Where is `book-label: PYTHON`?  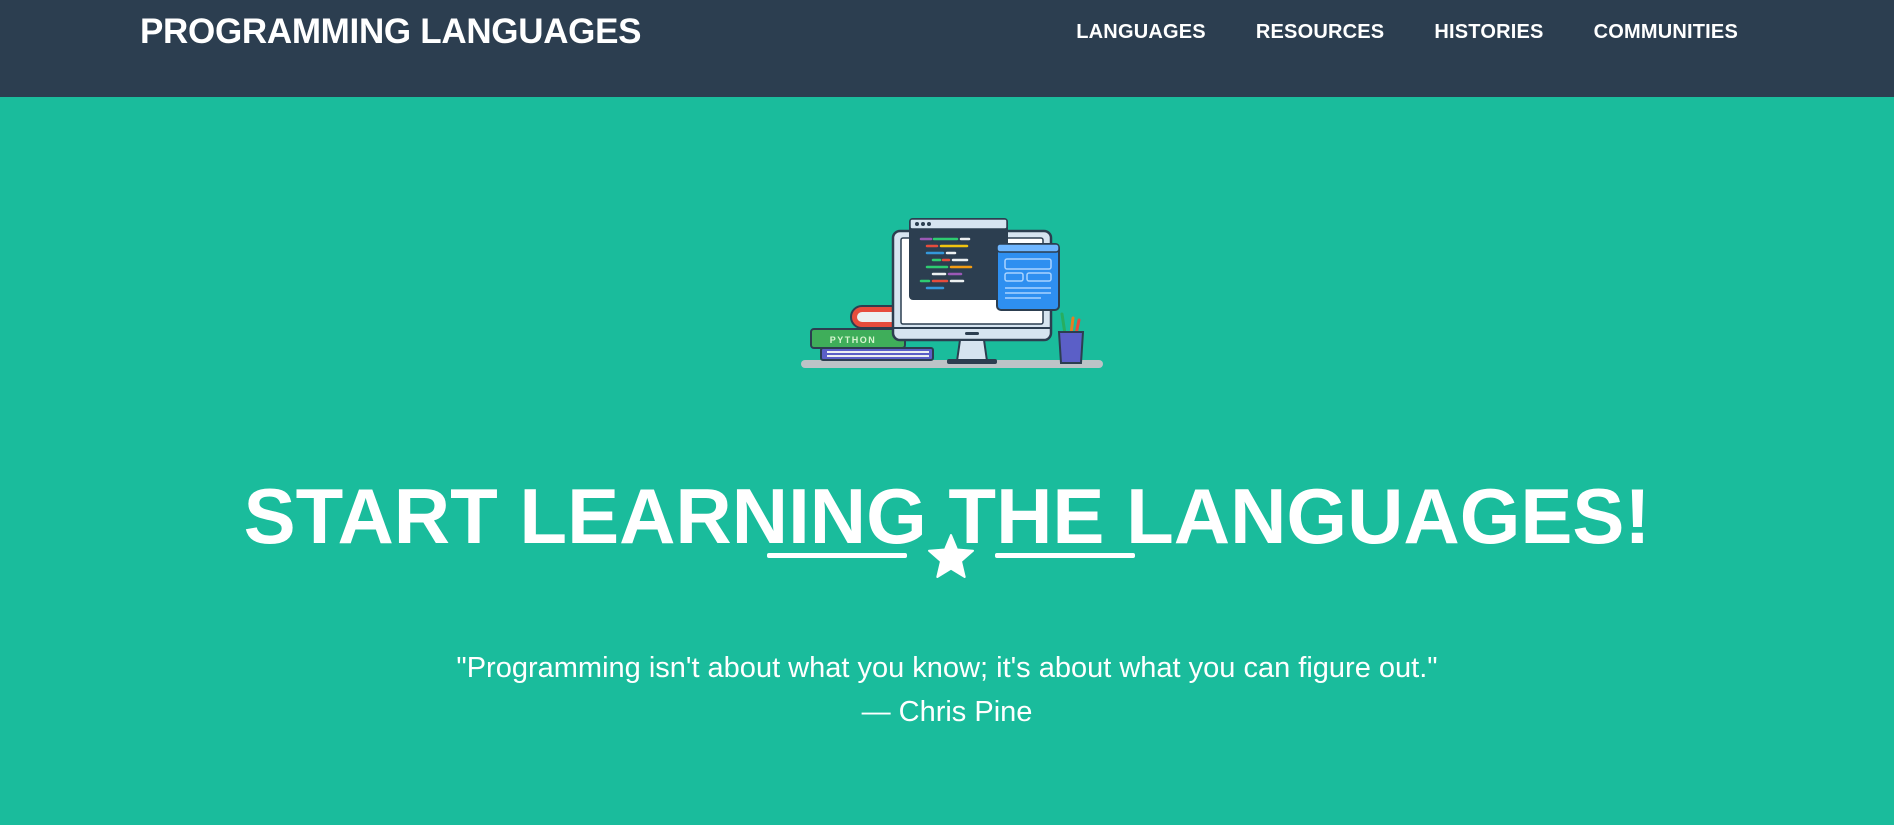
book-label: PYTHON is located at coordinates (853, 340).